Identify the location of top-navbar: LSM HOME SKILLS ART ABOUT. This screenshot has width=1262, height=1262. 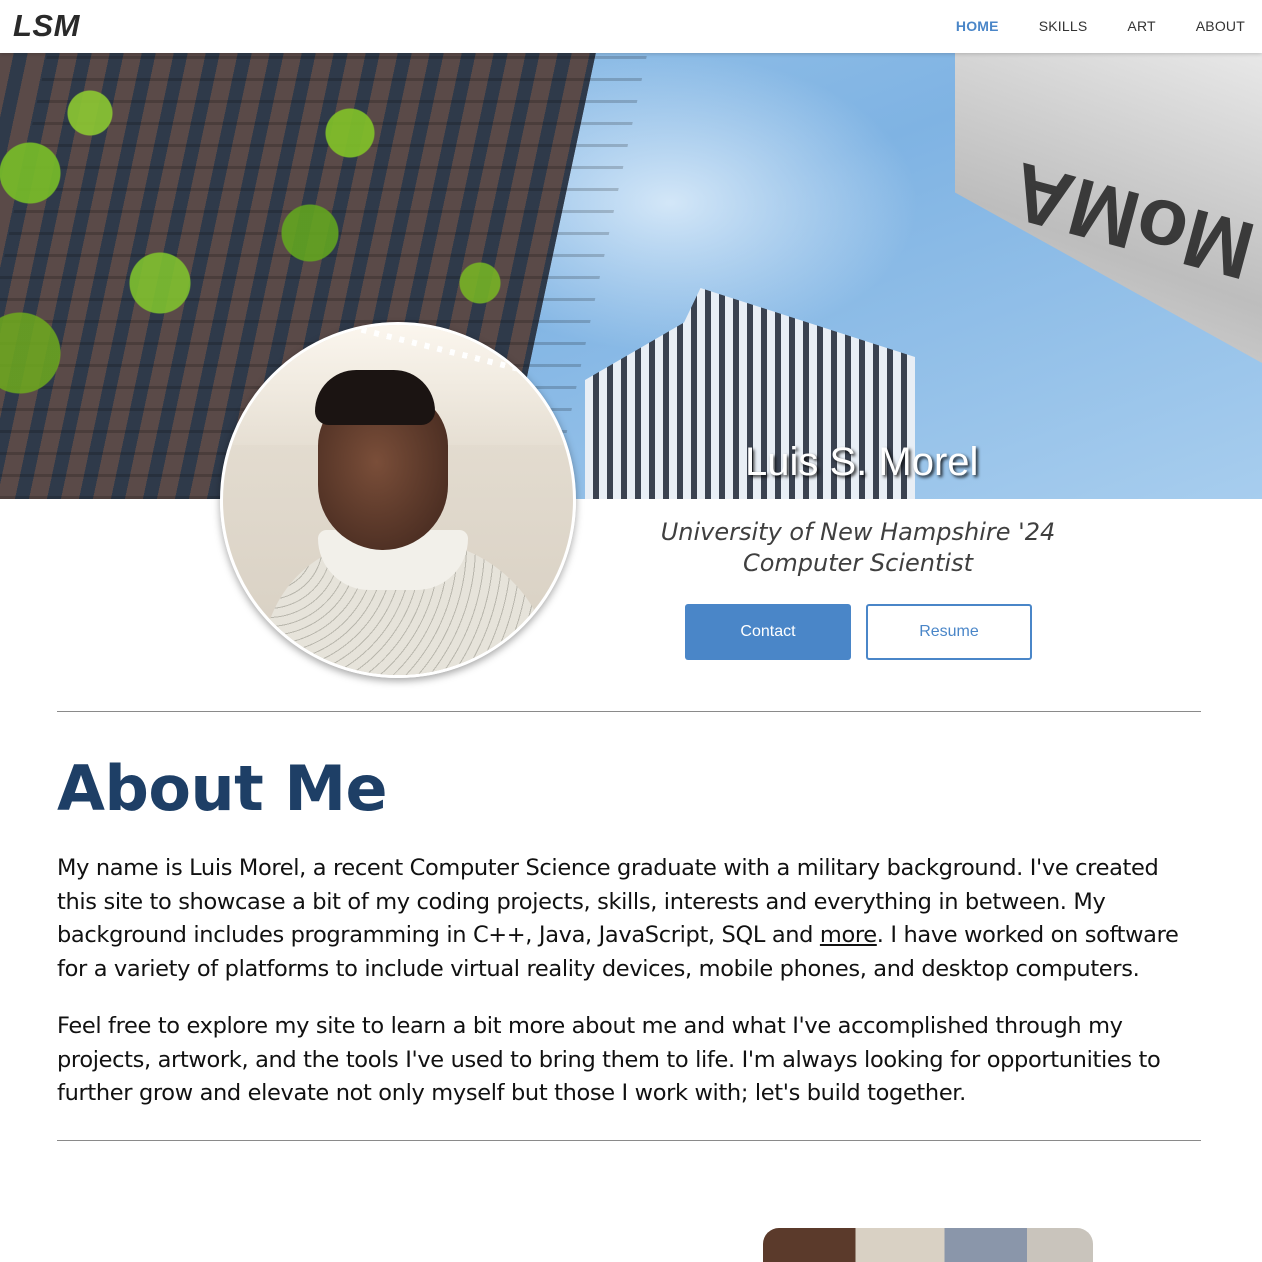
(631, 26).